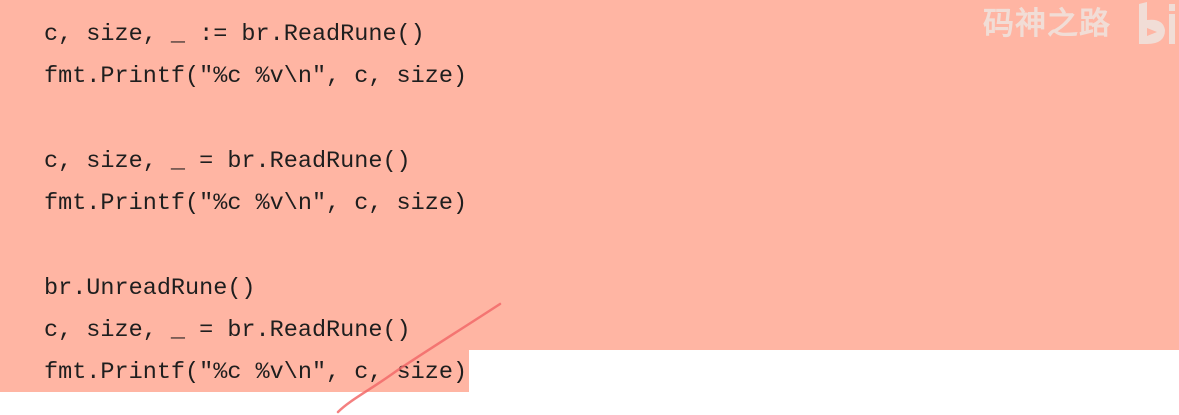  Describe the element at coordinates (150, 288) in the screenshot. I see `code-line: br.UnreadRune()` at that location.